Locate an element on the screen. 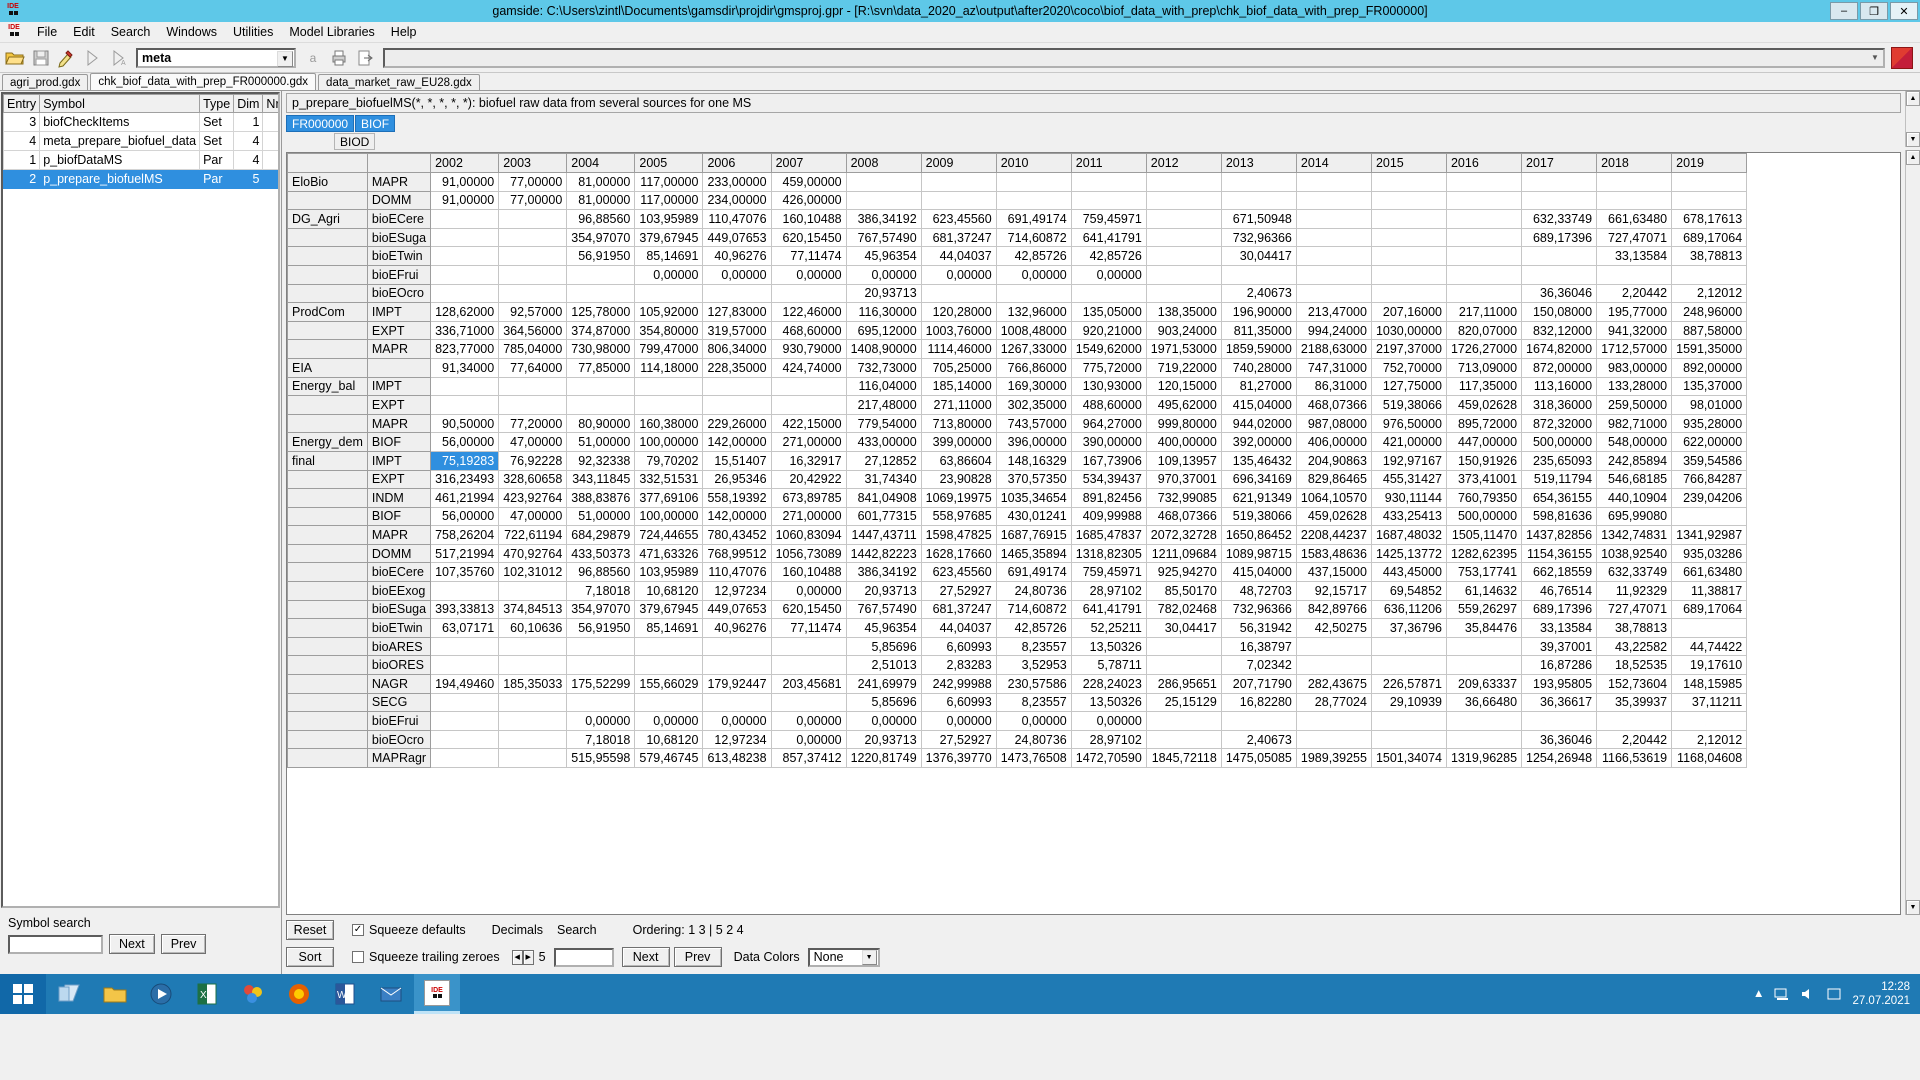  grid-cell-value: 343,11845 is located at coordinates (601, 479).